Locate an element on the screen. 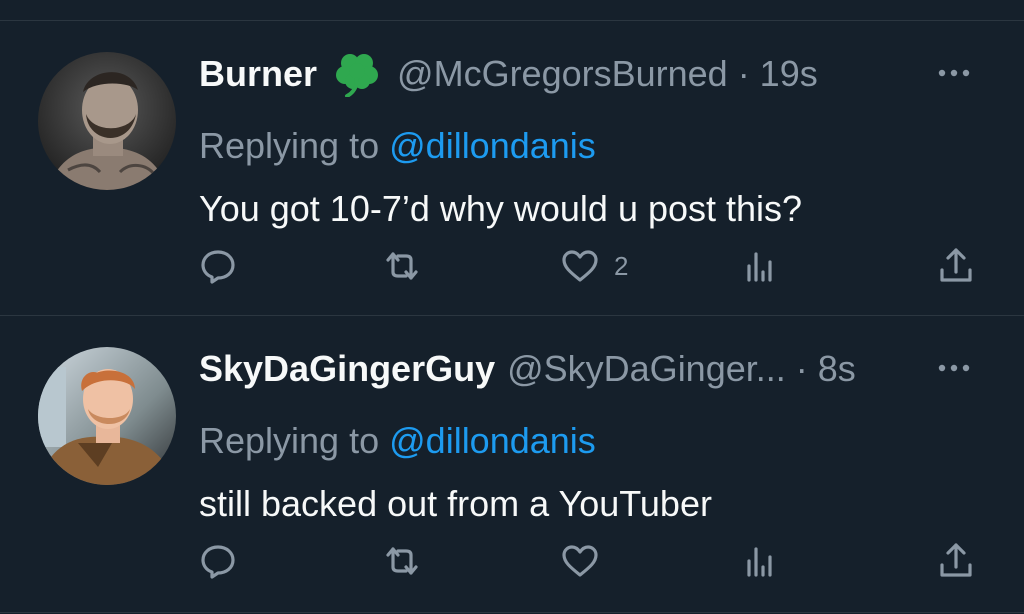 The height and width of the screenshot is (614, 1024). tweet-text: still backed out from a YouTuber is located at coordinates (455, 503).